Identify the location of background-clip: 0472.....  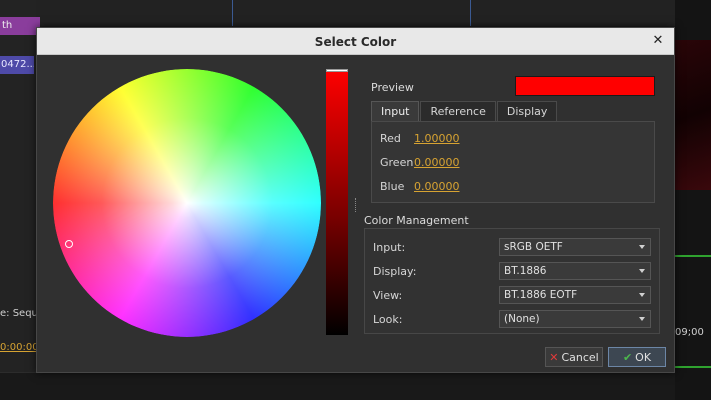
(17, 65).